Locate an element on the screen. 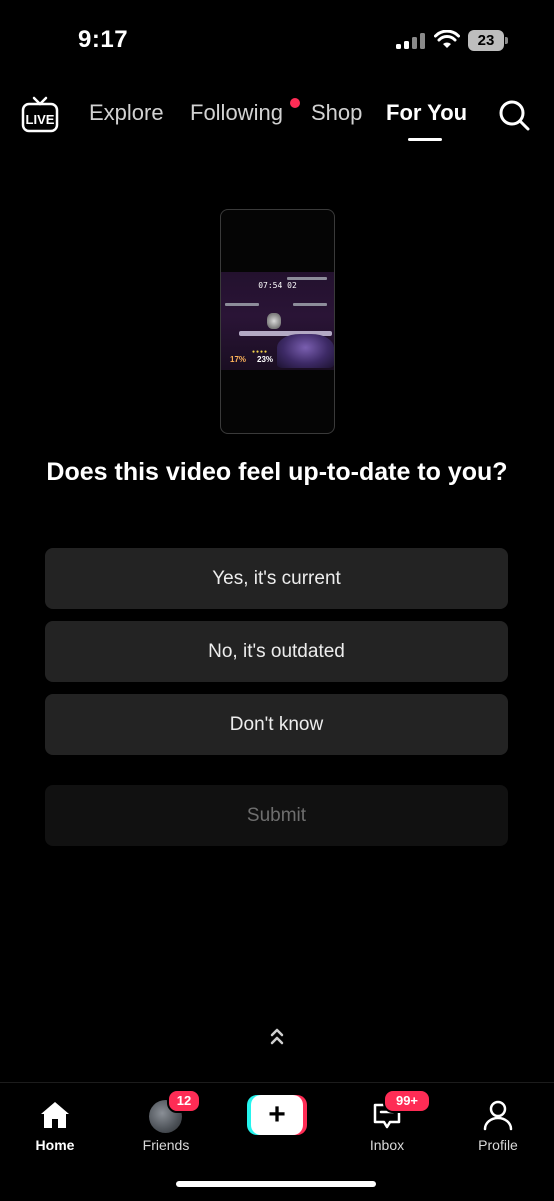 The height and width of the screenshot is (1201, 554). profile-icon is located at coordinates (498, 1115).